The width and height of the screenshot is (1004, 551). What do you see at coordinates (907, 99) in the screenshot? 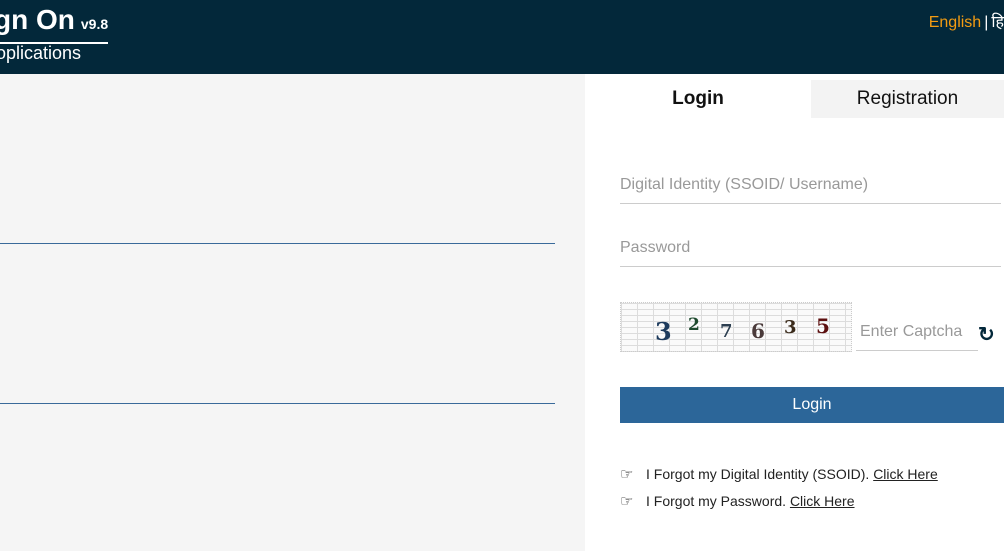
I see `tab-registration: Registration` at bounding box center [907, 99].